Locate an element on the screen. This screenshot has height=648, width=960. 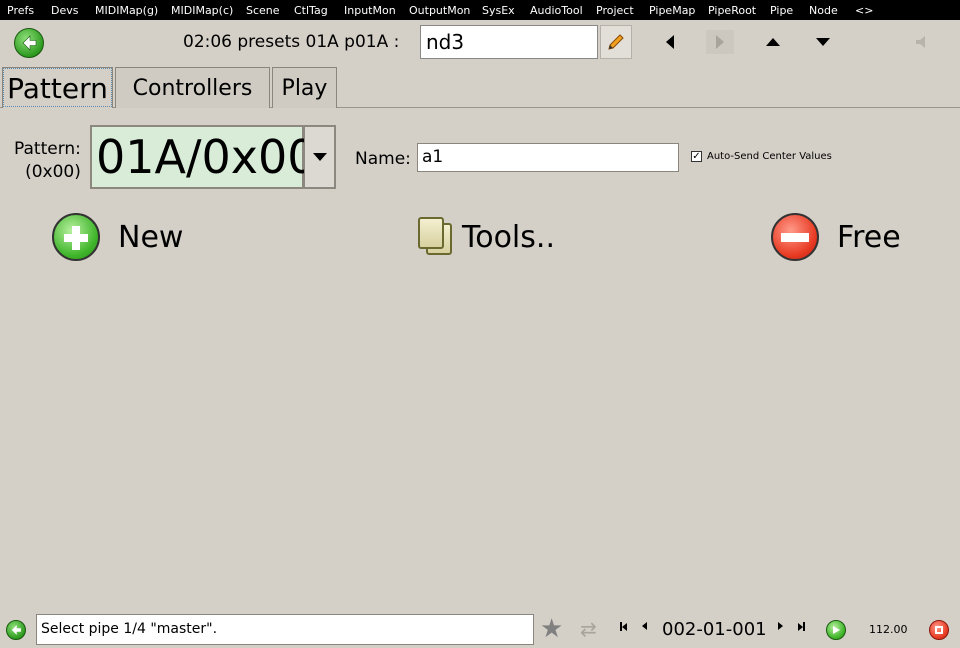
autosend-label: Auto-Send Center Values is located at coordinates (769, 156).